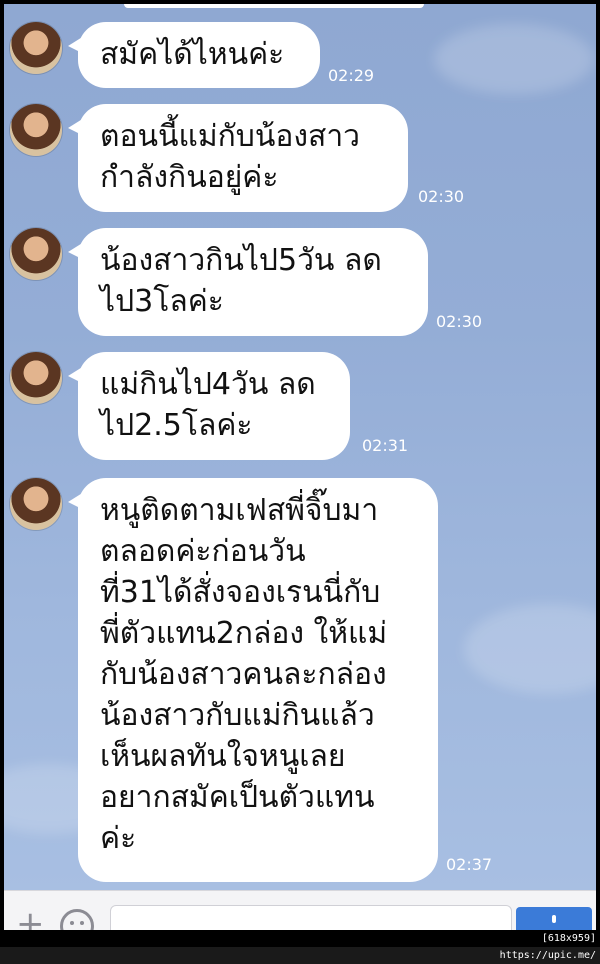 This screenshot has width=600, height=964. Describe the element at coordinates (243, 158) in the screenshot. I see `message-bubble: ตอนนี้แม่กับน้องสาว กำลังกินอยู่ค่ะ` at that location.